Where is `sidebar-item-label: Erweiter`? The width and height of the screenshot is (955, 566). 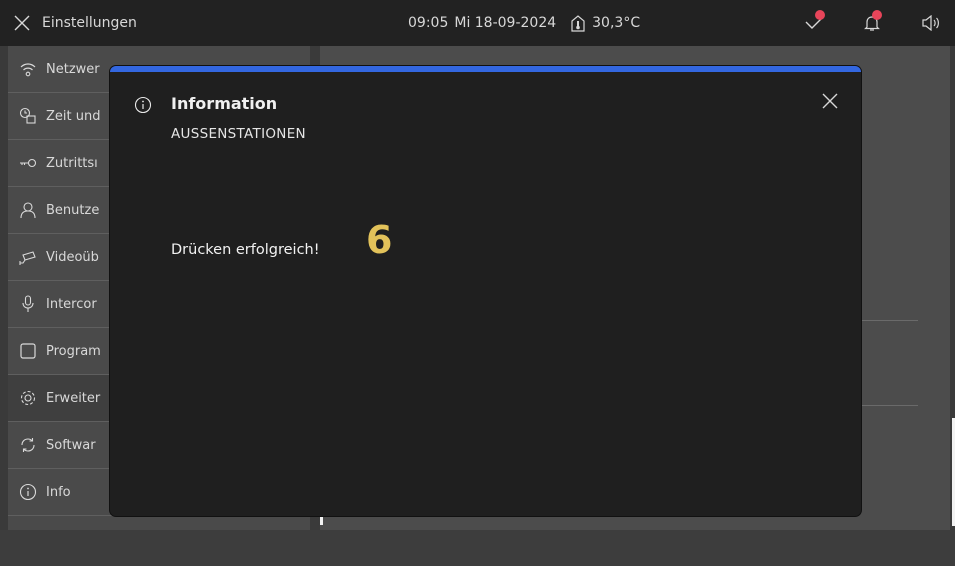
sidebar-item-label: Erweiter is located at coordinates (73, 398).